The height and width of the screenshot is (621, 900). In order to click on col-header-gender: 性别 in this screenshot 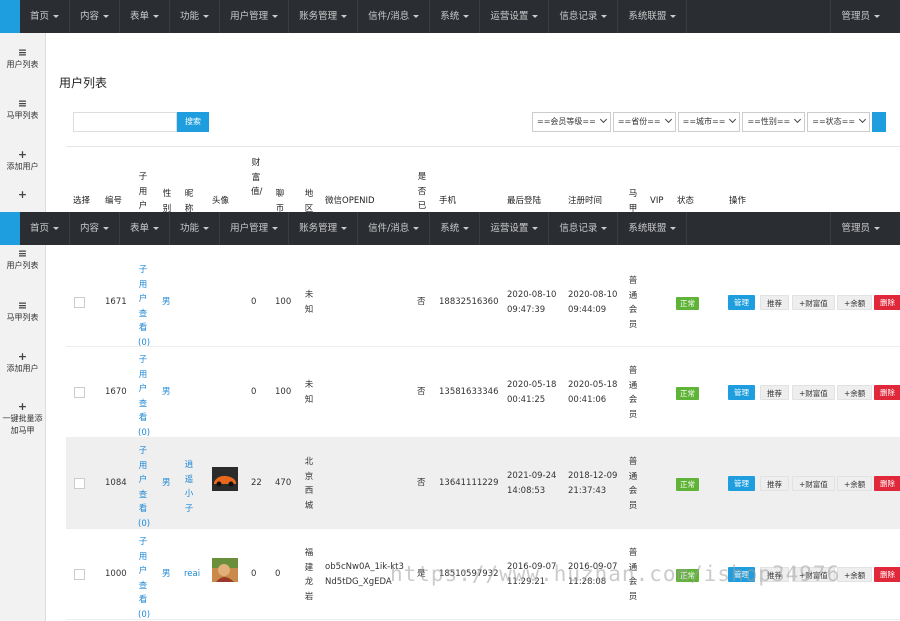, I will do `click(167, 200)`.